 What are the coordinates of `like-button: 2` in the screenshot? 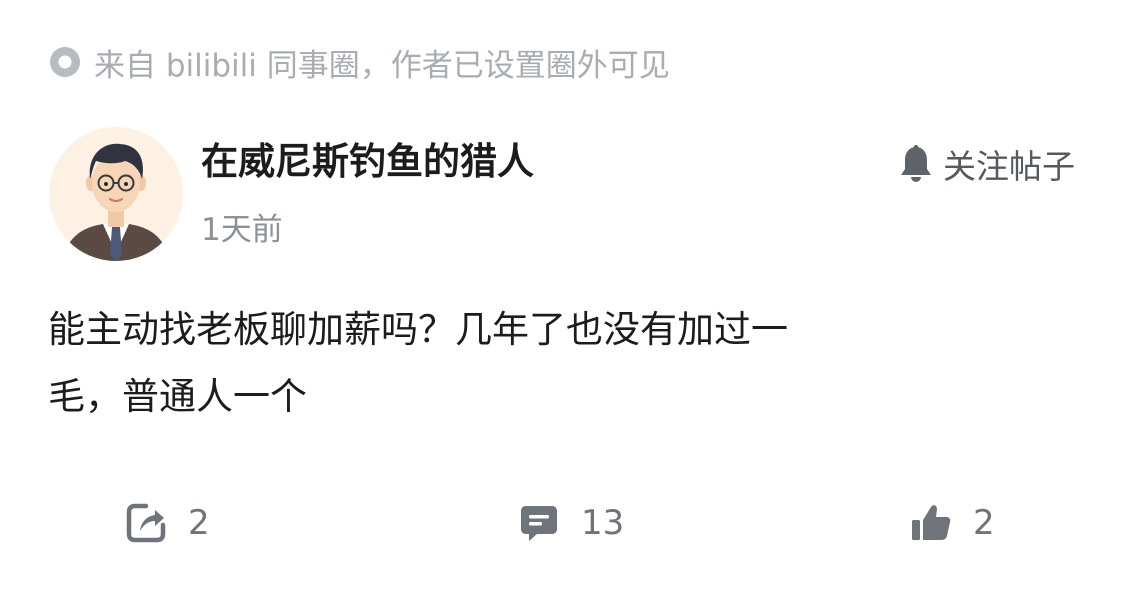 It's located at (952, 523).